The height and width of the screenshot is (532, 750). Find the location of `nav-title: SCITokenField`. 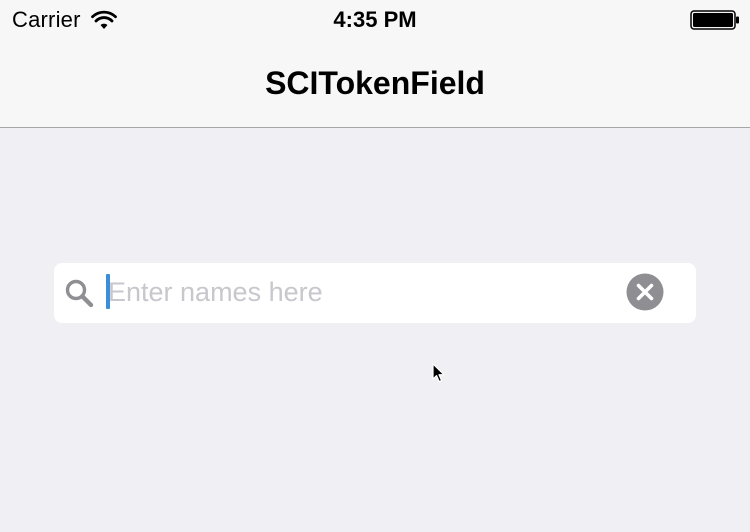

nav-title: SCITokenField is located at coordinates (375, 83).